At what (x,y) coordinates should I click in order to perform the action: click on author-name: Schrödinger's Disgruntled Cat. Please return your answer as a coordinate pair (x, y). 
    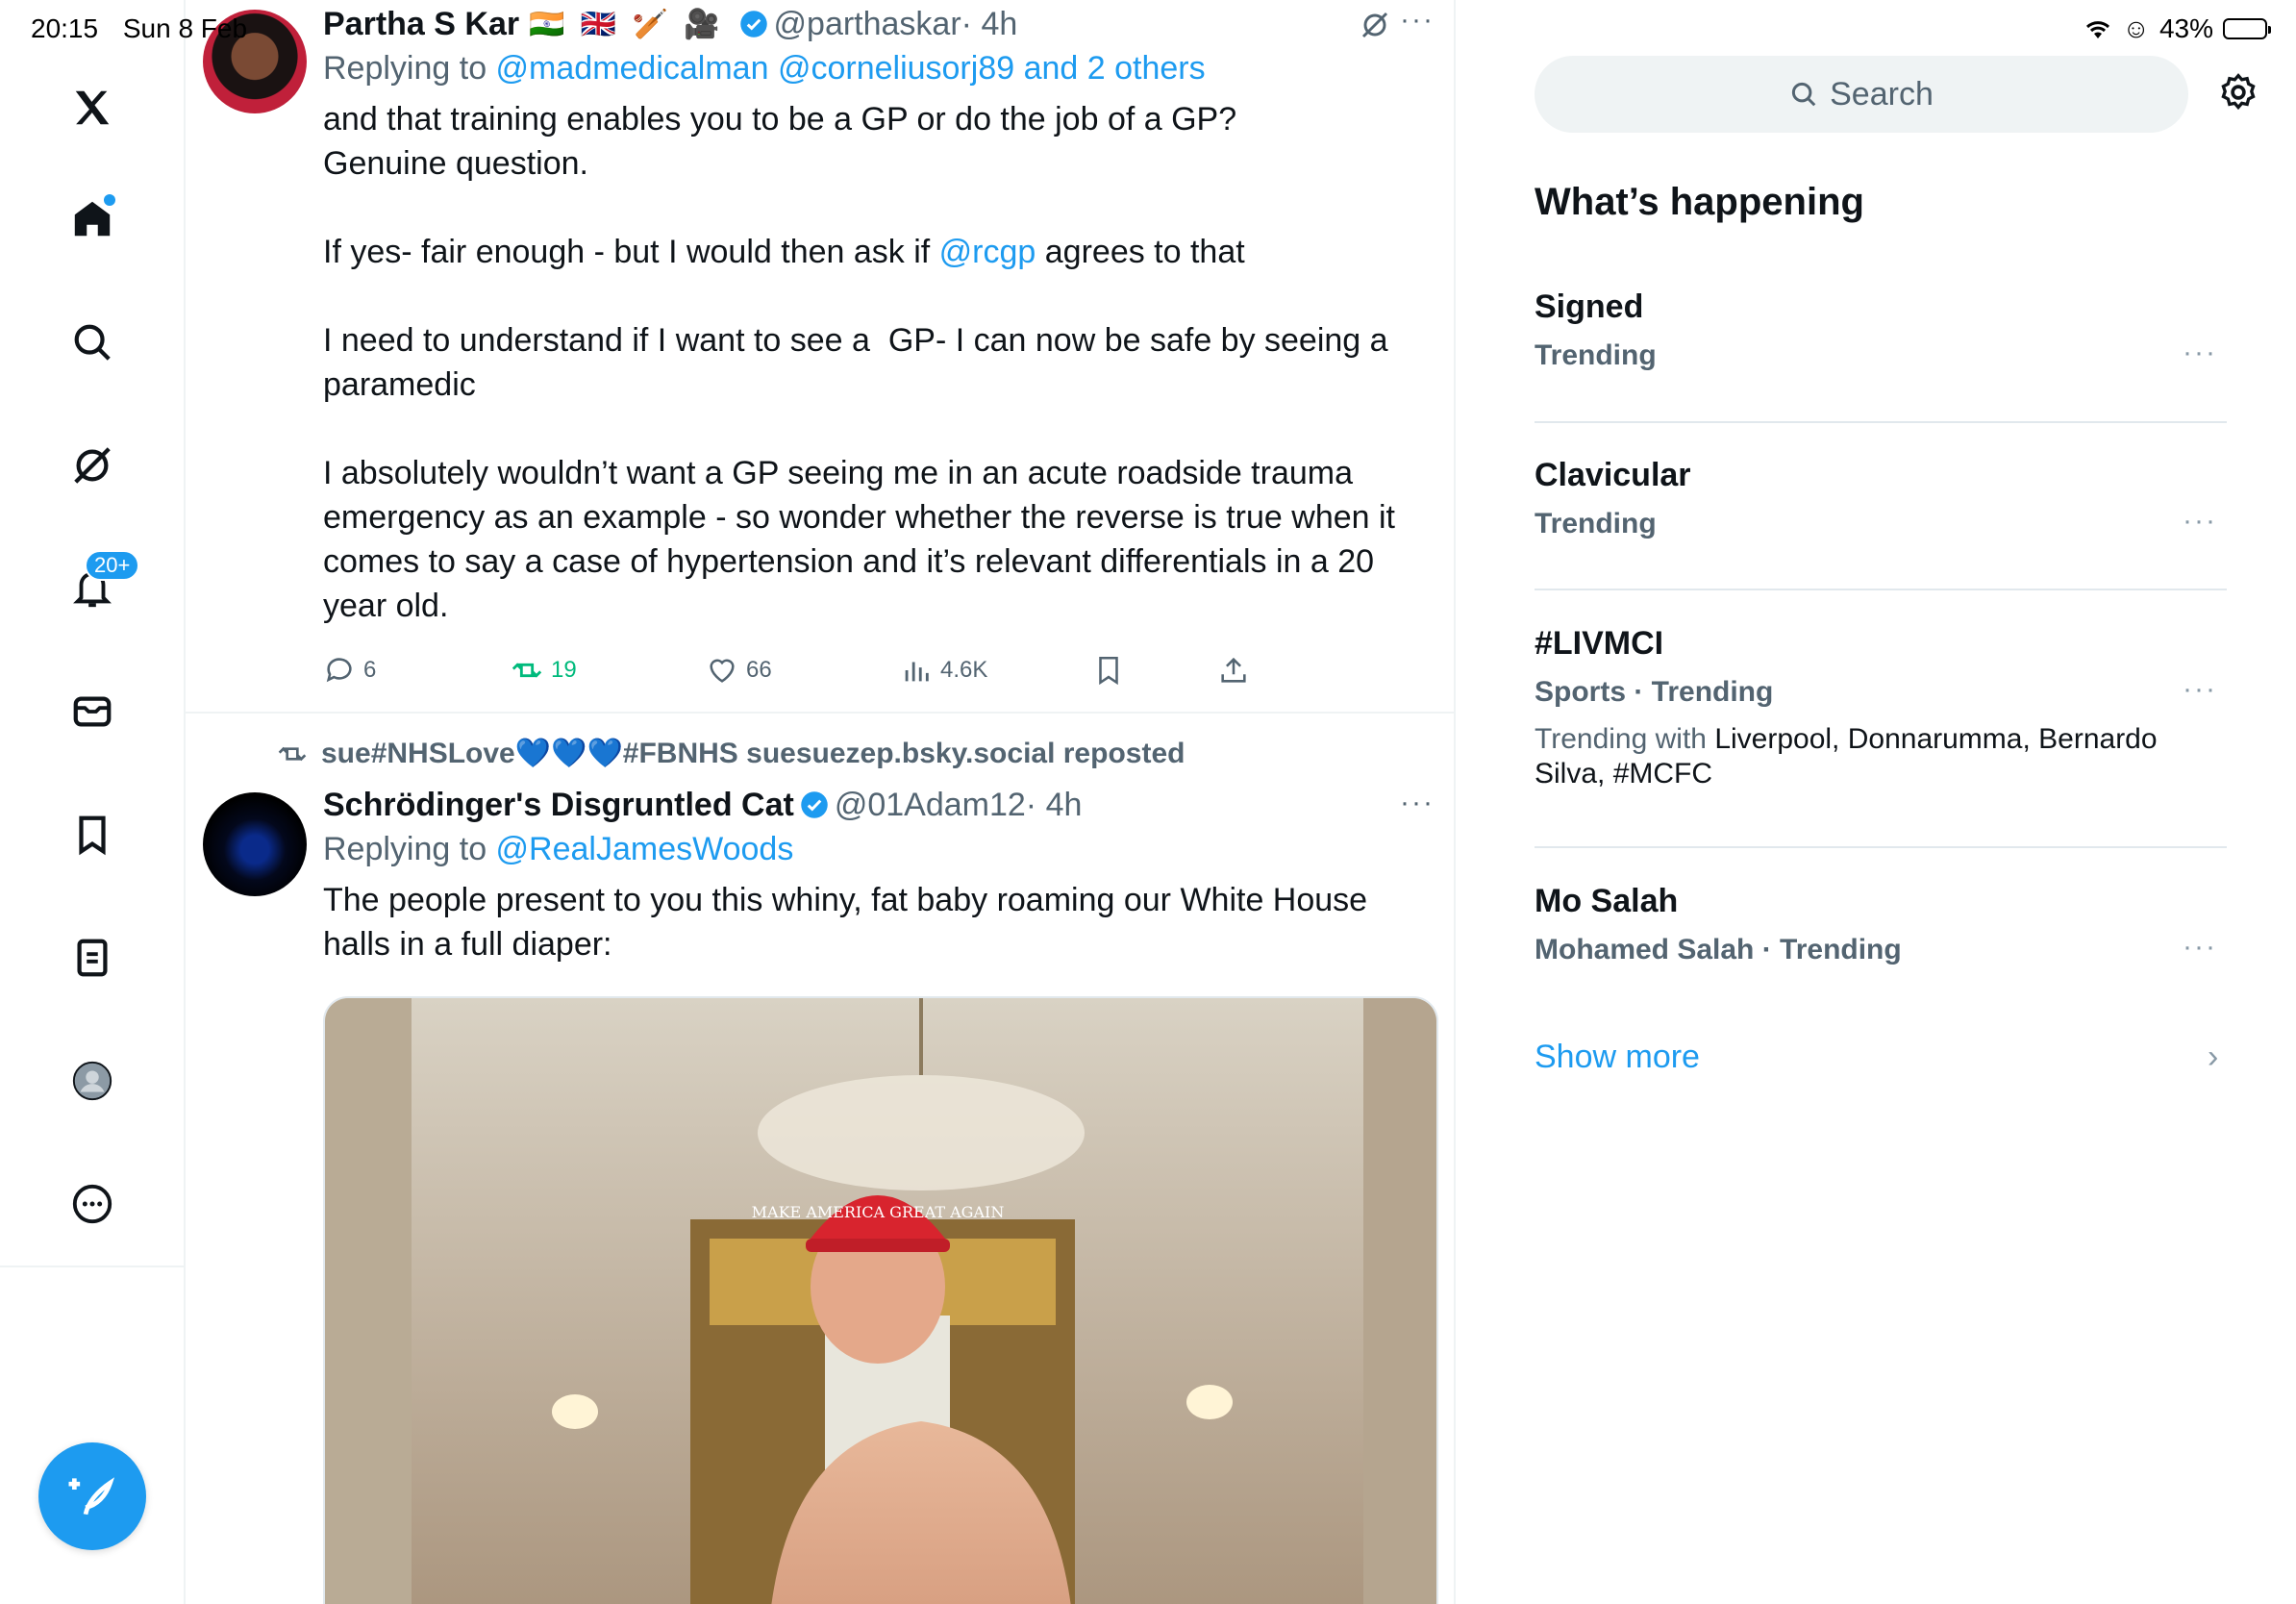
    Looking at the image, I should click on (558, 805).